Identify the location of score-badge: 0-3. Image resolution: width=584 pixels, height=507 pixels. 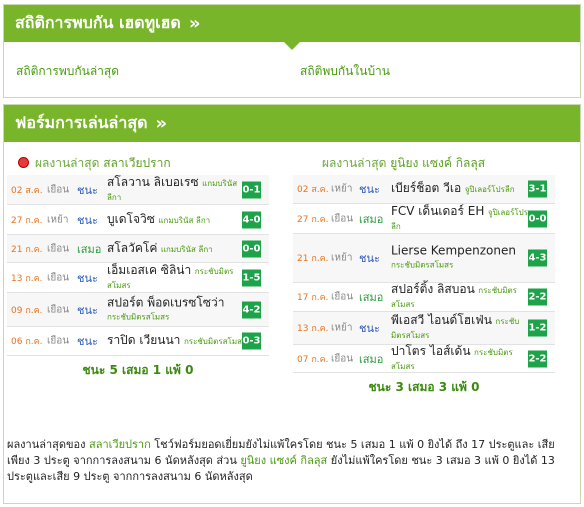
(251, 341).